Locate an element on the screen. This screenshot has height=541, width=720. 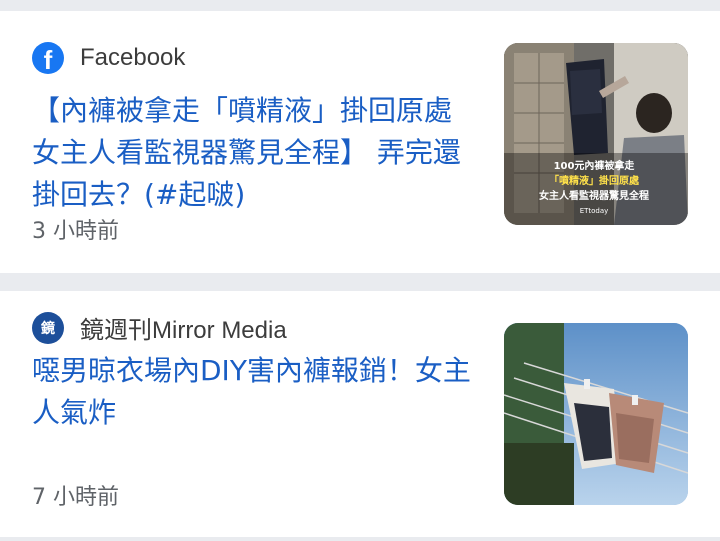
article-thumbnail is located at coordinates (596, 414).